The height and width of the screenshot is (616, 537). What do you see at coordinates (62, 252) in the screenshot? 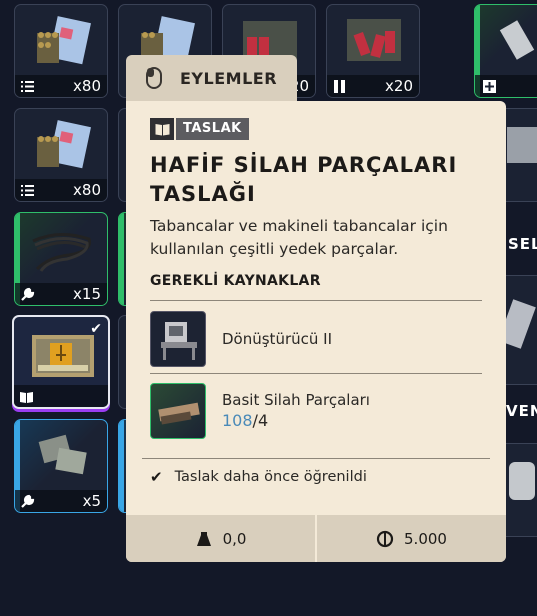
I see `wires-icon` at bounding box center [62, 252].